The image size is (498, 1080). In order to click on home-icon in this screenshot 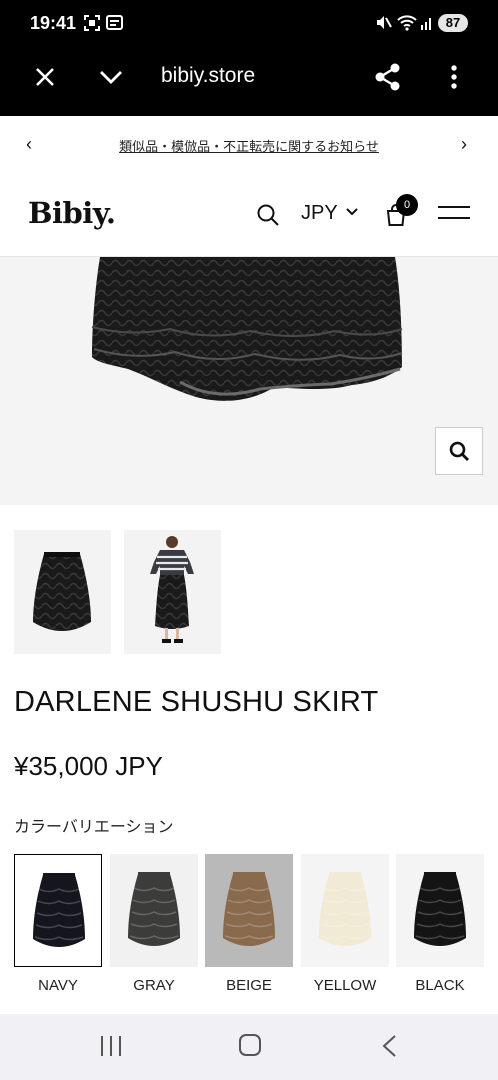, I will do `click(250, 1045)`.